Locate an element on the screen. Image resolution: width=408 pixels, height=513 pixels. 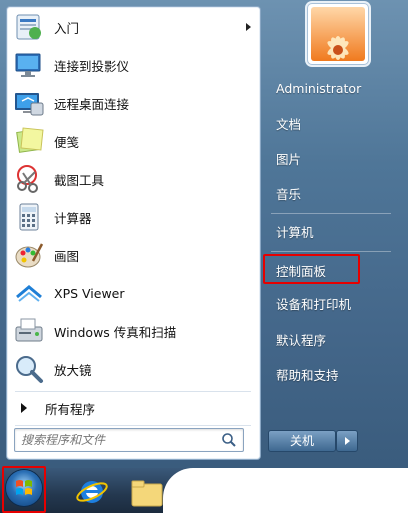
menu-item-magnifier: 放大镜 is located at coordinates (133, 369).